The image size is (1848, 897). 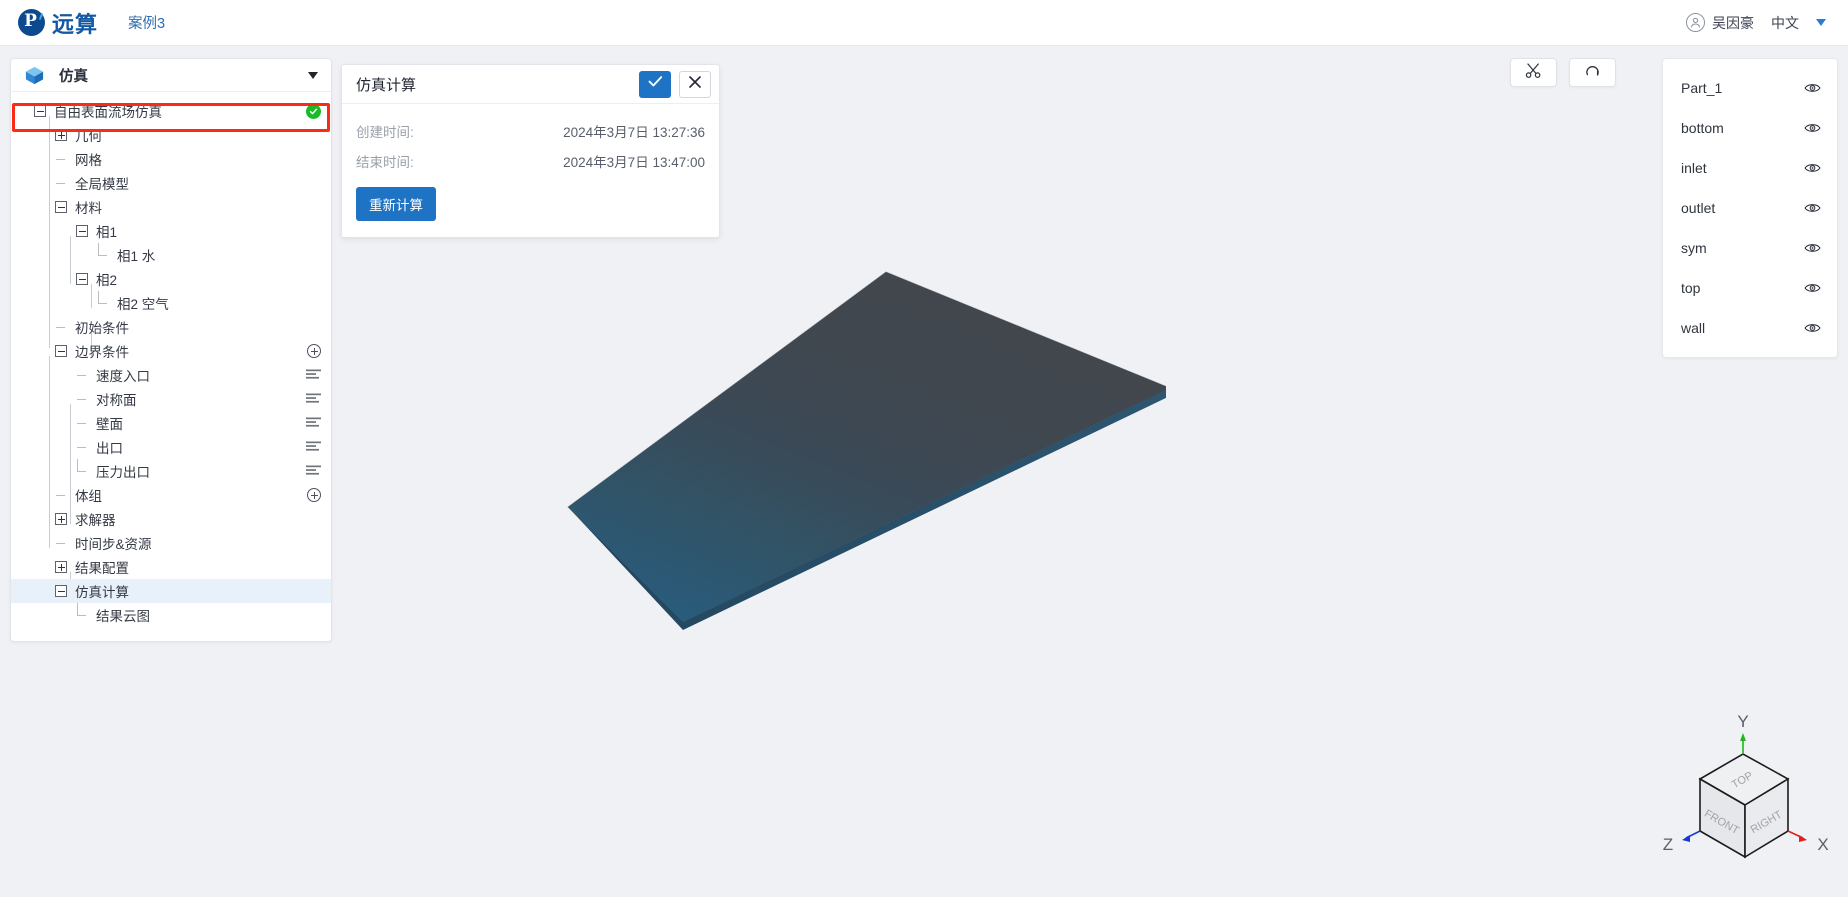 I want to click on tree-node-material: 材料, so click(x=171, y=207).